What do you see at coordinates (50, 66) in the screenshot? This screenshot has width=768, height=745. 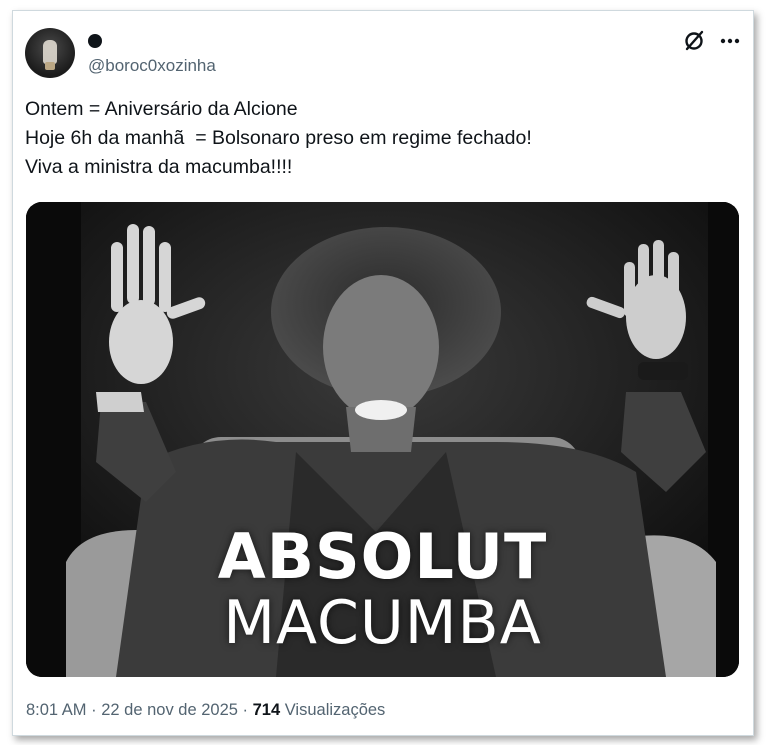 I see `avatar-figure-base` at bounding box center [50, 66].